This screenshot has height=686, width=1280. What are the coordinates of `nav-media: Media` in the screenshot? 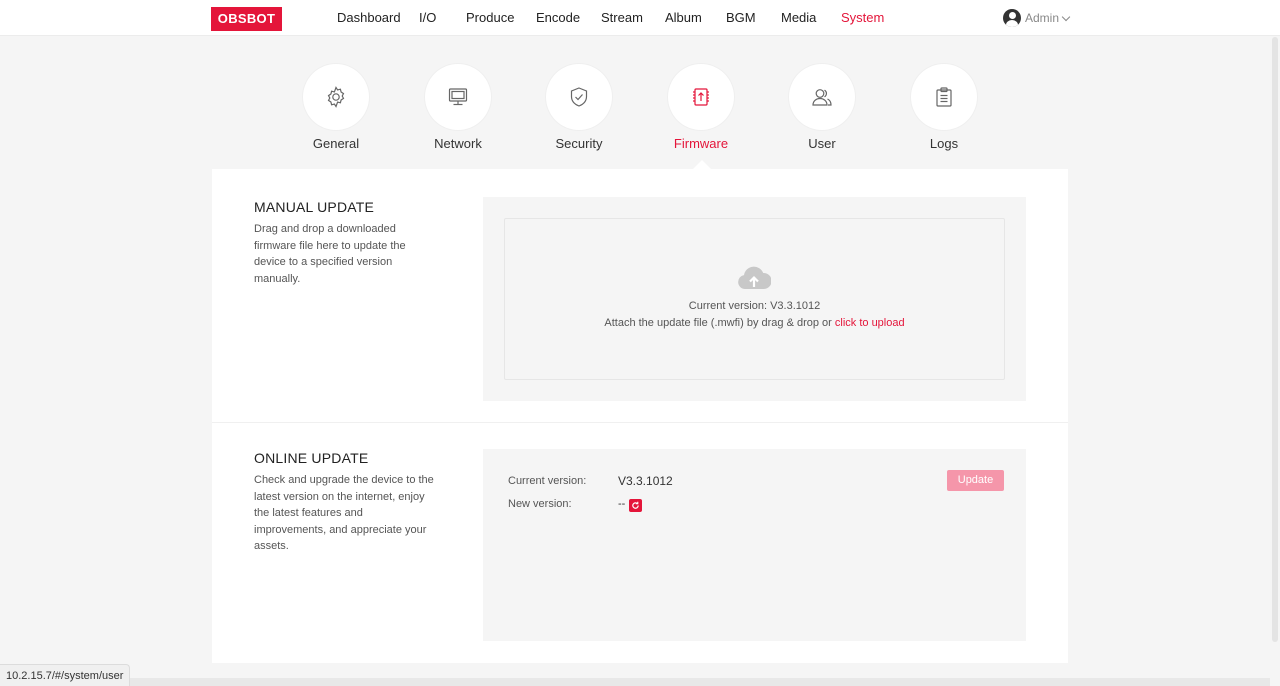 It's located at (798, 18).